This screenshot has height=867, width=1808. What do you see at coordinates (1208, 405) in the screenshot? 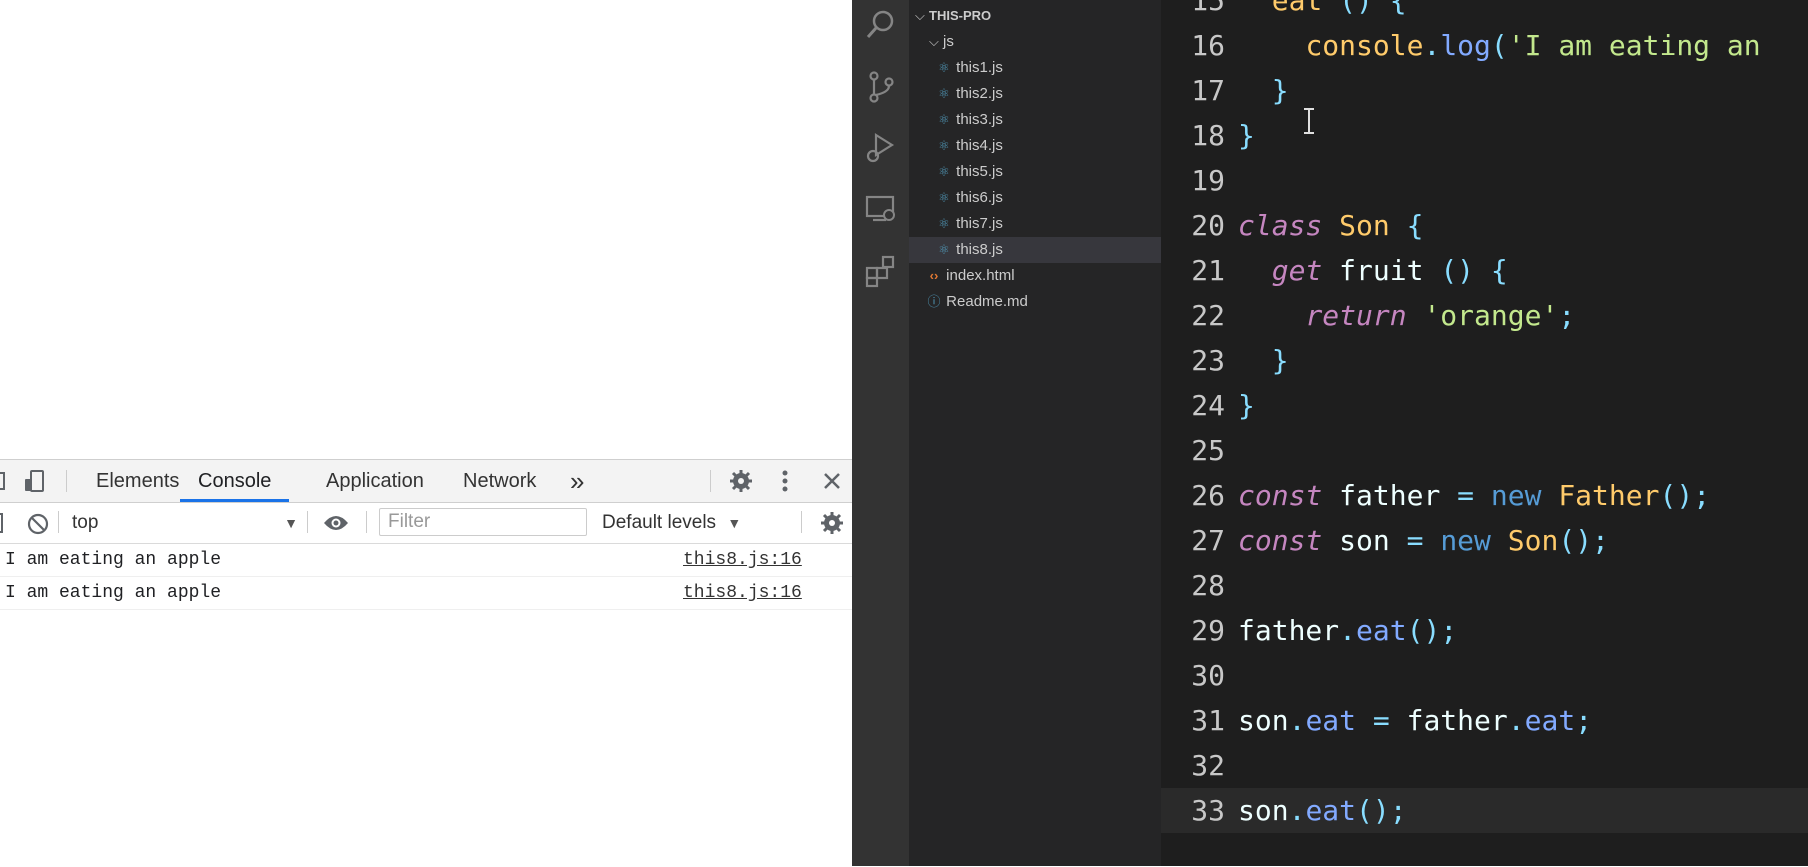
I see `line-number: 24` at bounding box center [1208, 405].